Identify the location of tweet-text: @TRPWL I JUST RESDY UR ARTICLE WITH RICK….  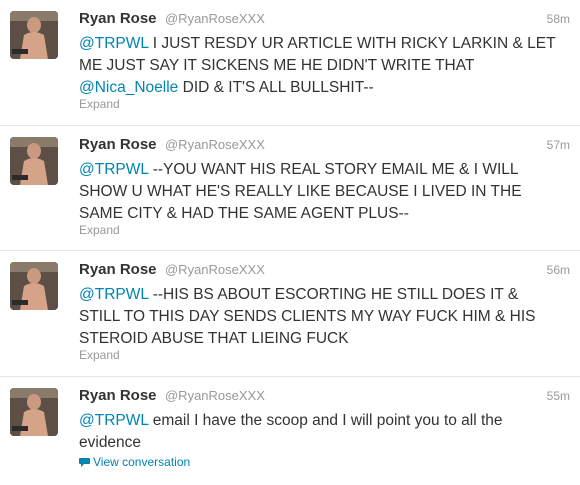
(319, 66).